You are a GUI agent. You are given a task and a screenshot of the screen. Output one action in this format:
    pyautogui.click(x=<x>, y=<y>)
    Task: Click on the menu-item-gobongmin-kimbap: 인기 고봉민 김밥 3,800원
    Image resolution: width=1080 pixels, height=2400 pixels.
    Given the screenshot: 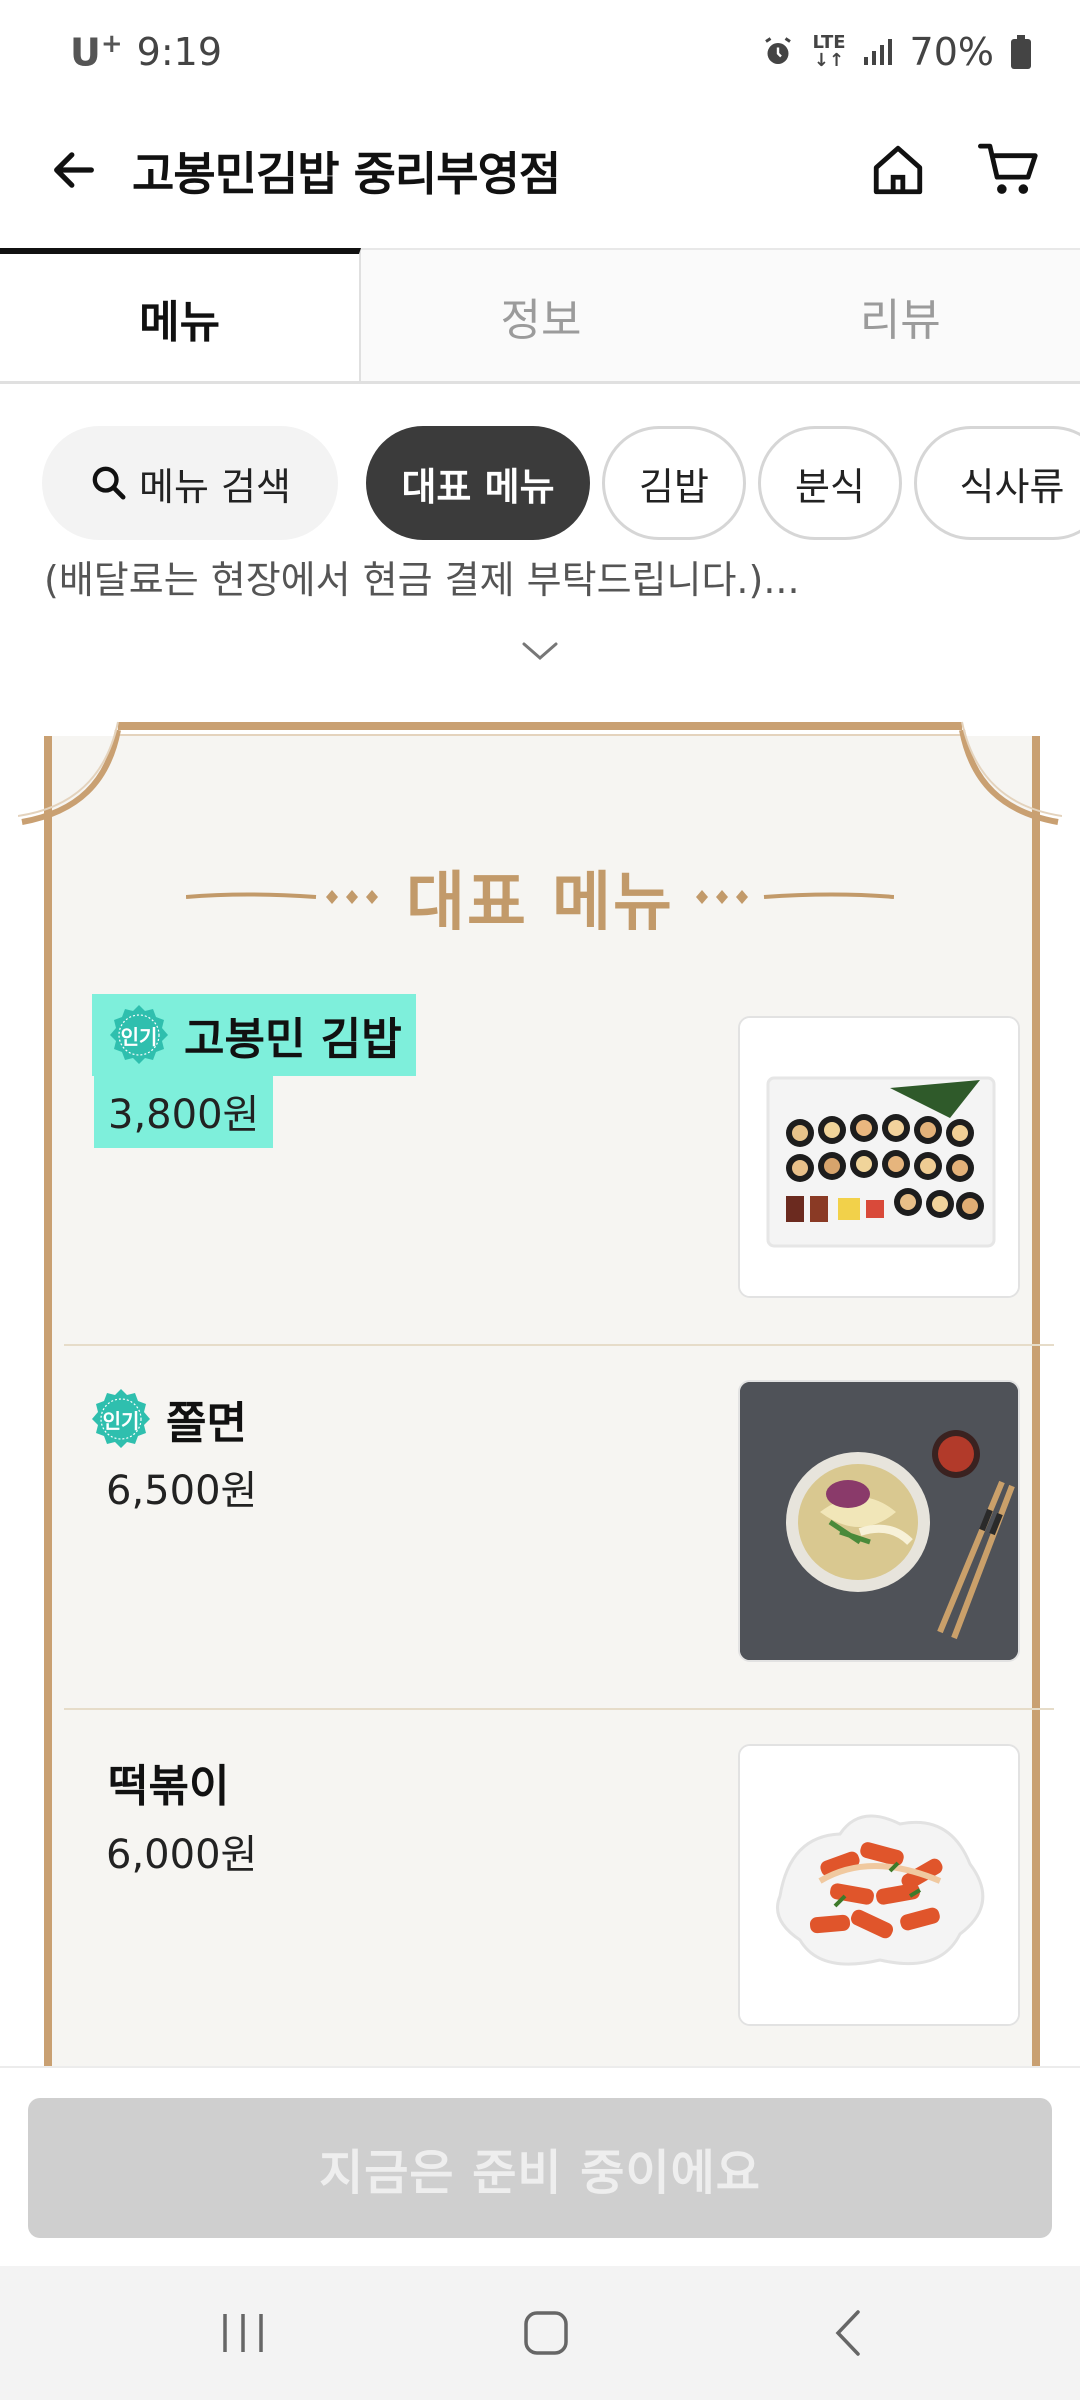 What is the action you would take?
    pyautogui.click(x=559, y=1164)
    